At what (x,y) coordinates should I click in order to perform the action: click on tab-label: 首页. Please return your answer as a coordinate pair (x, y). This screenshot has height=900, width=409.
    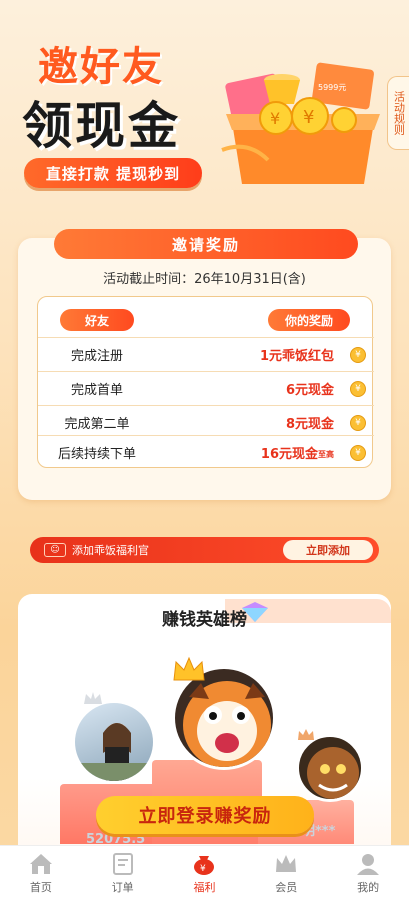
    Looking at the image, I should click on (40, 887).